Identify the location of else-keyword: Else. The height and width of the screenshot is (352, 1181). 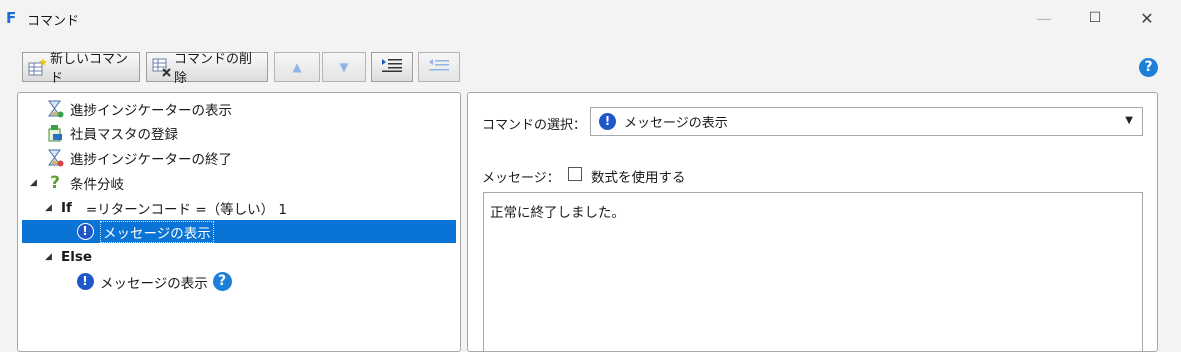
(77, 256).